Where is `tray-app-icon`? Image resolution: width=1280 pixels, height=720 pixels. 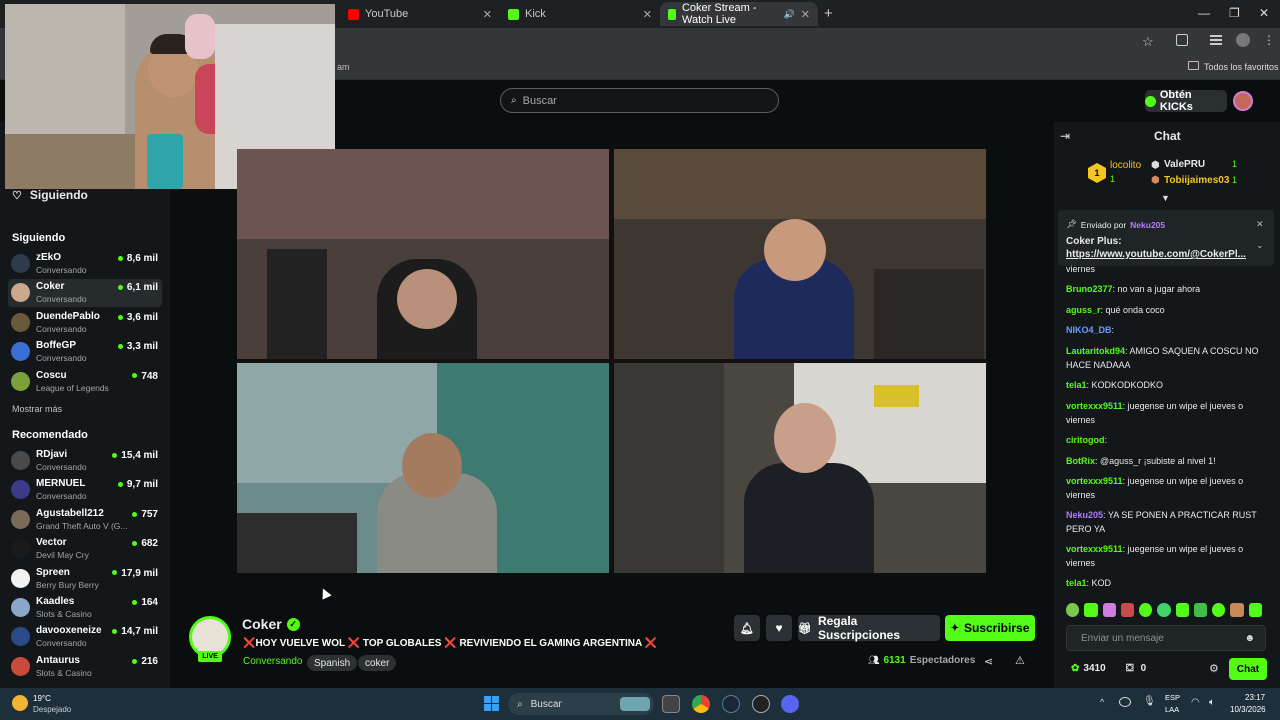 tray-app-icon is located at coordinates (1125, 702).